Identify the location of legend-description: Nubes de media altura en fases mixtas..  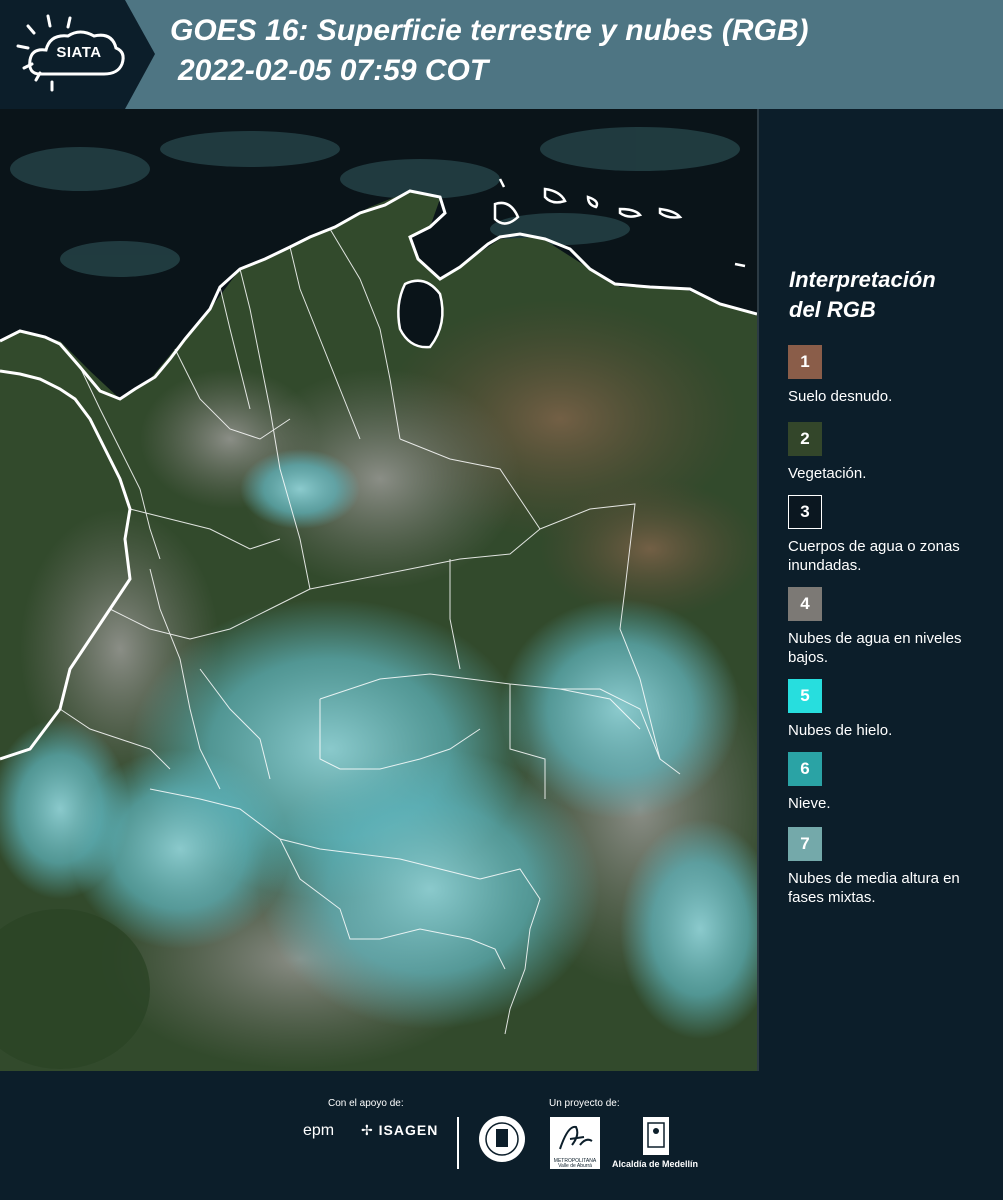
(874, 888).